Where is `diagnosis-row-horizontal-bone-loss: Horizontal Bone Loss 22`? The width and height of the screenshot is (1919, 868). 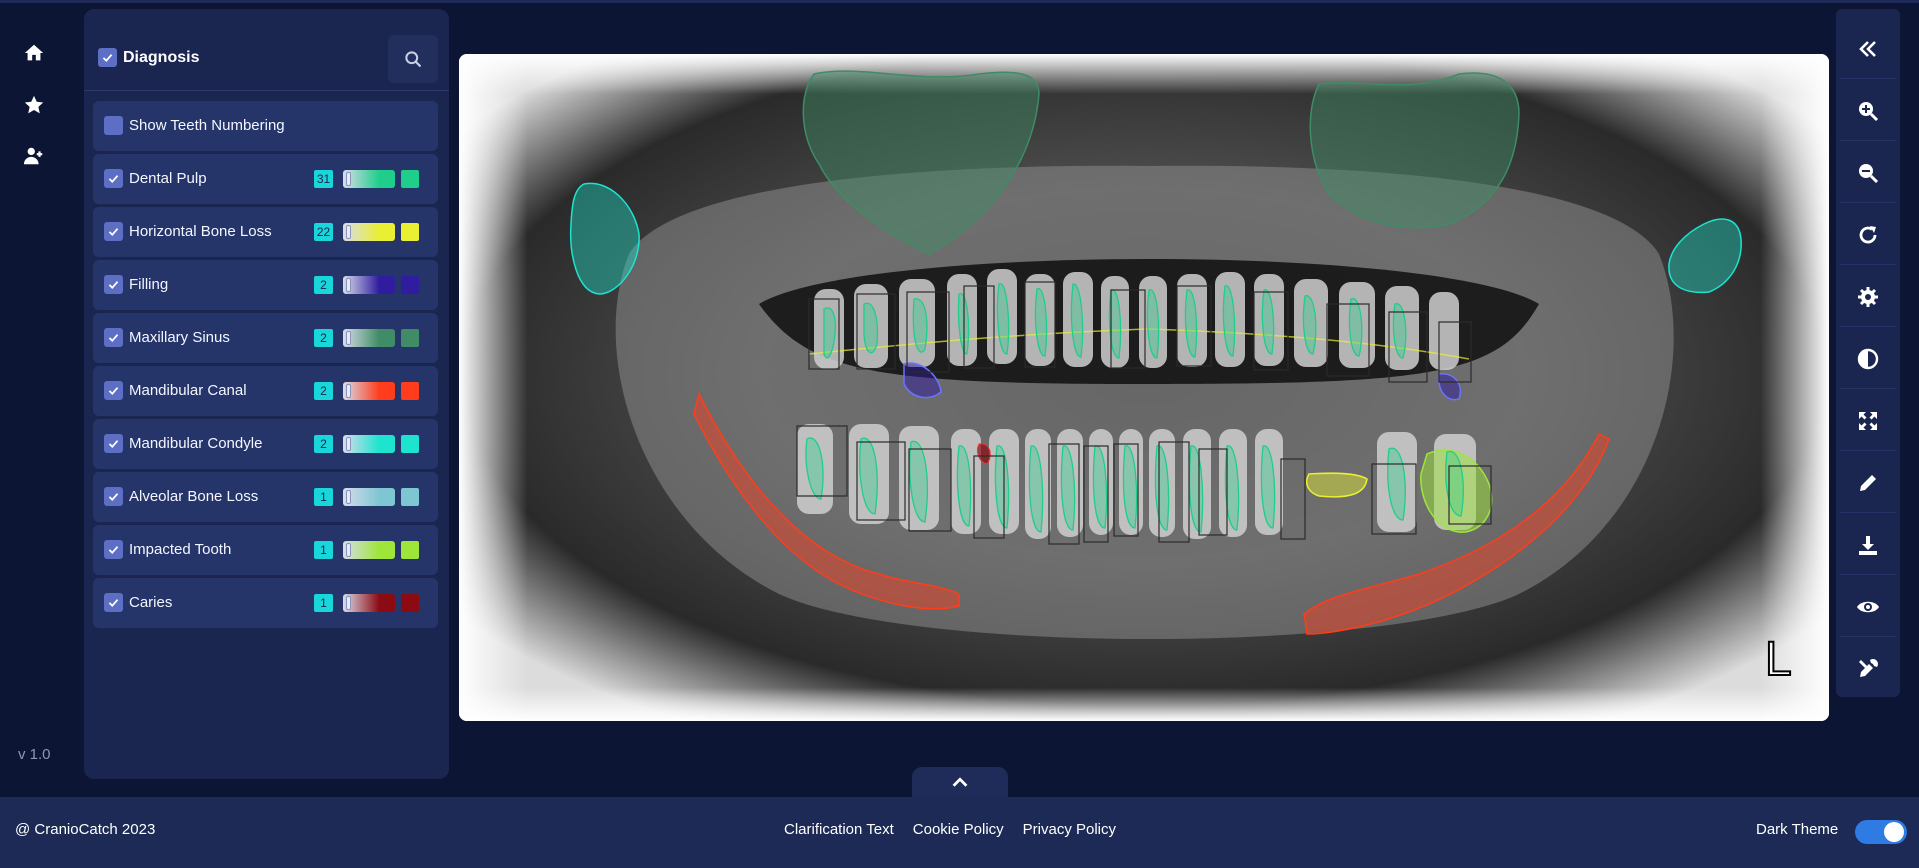 diagnosis-row-horizontal-bone-loss: Horizontal Bone Loss 22 is located at coordinates (265, 232).